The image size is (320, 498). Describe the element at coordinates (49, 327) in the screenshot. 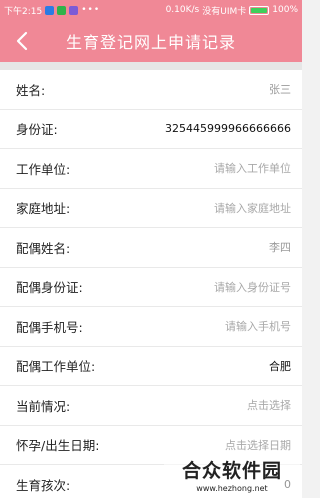

I see `field-label: 配偶手机号:` at that location.